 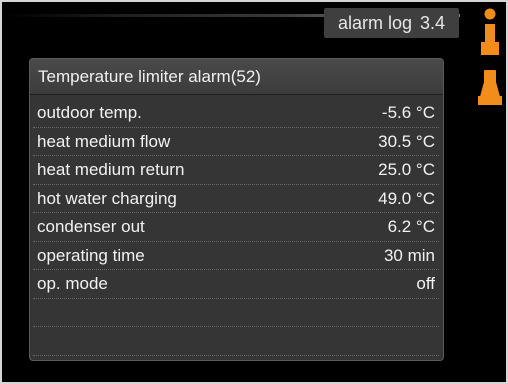 What do you see at coordinates (374, 23) in the screenshot?
I see `menu-name: alarm log` at bounding box center [374, 23].